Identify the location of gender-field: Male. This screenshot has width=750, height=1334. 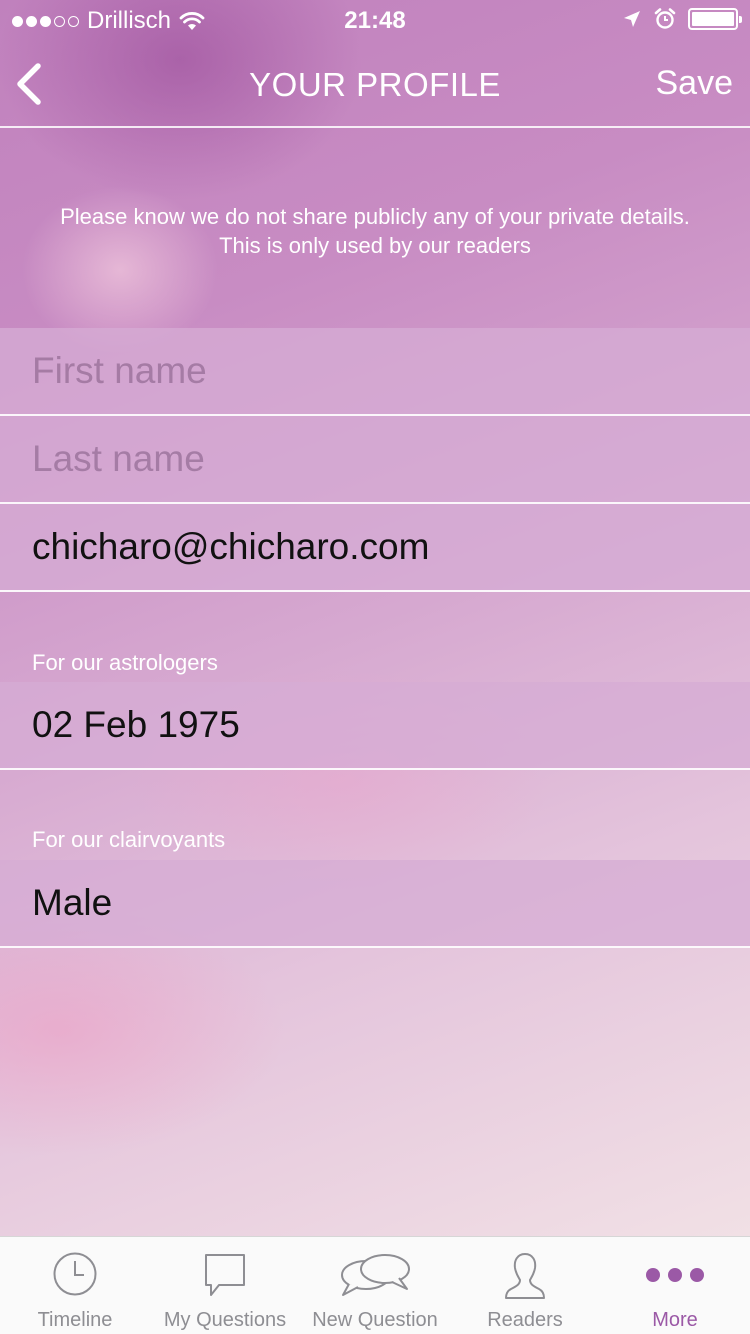
(375, 904).